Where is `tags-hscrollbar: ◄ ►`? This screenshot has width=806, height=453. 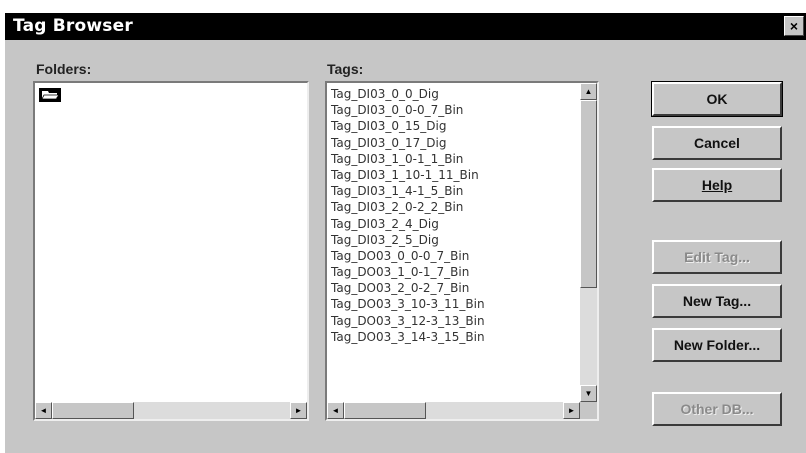 tags-hscrollbar: ◄ ► is located at coordinates (453, 410).